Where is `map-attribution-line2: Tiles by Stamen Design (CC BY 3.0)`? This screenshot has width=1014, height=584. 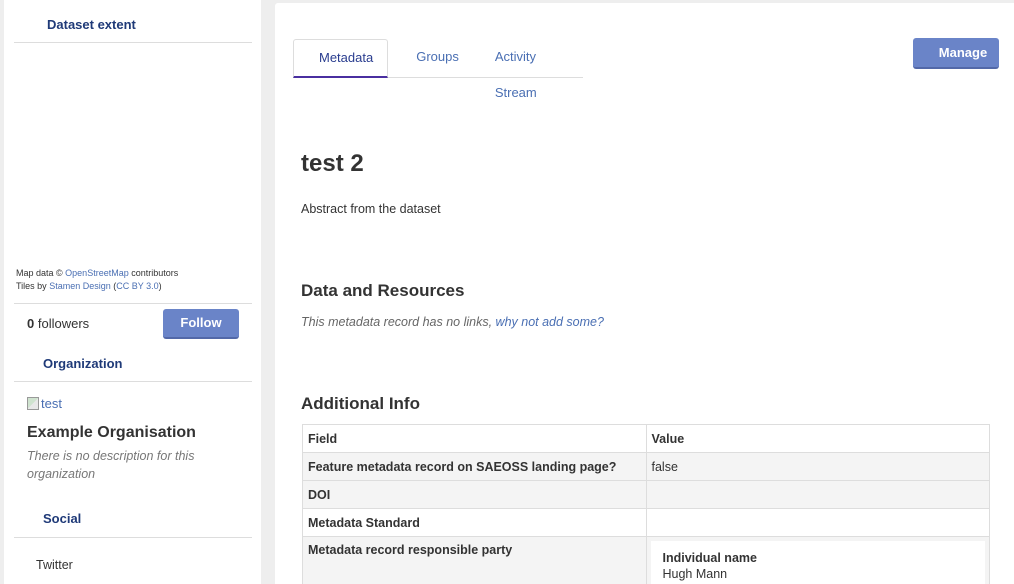
map-attribution-line2: Tiles by Stamen Design (CC BY 3.0) is located at coordinates (89, 286).